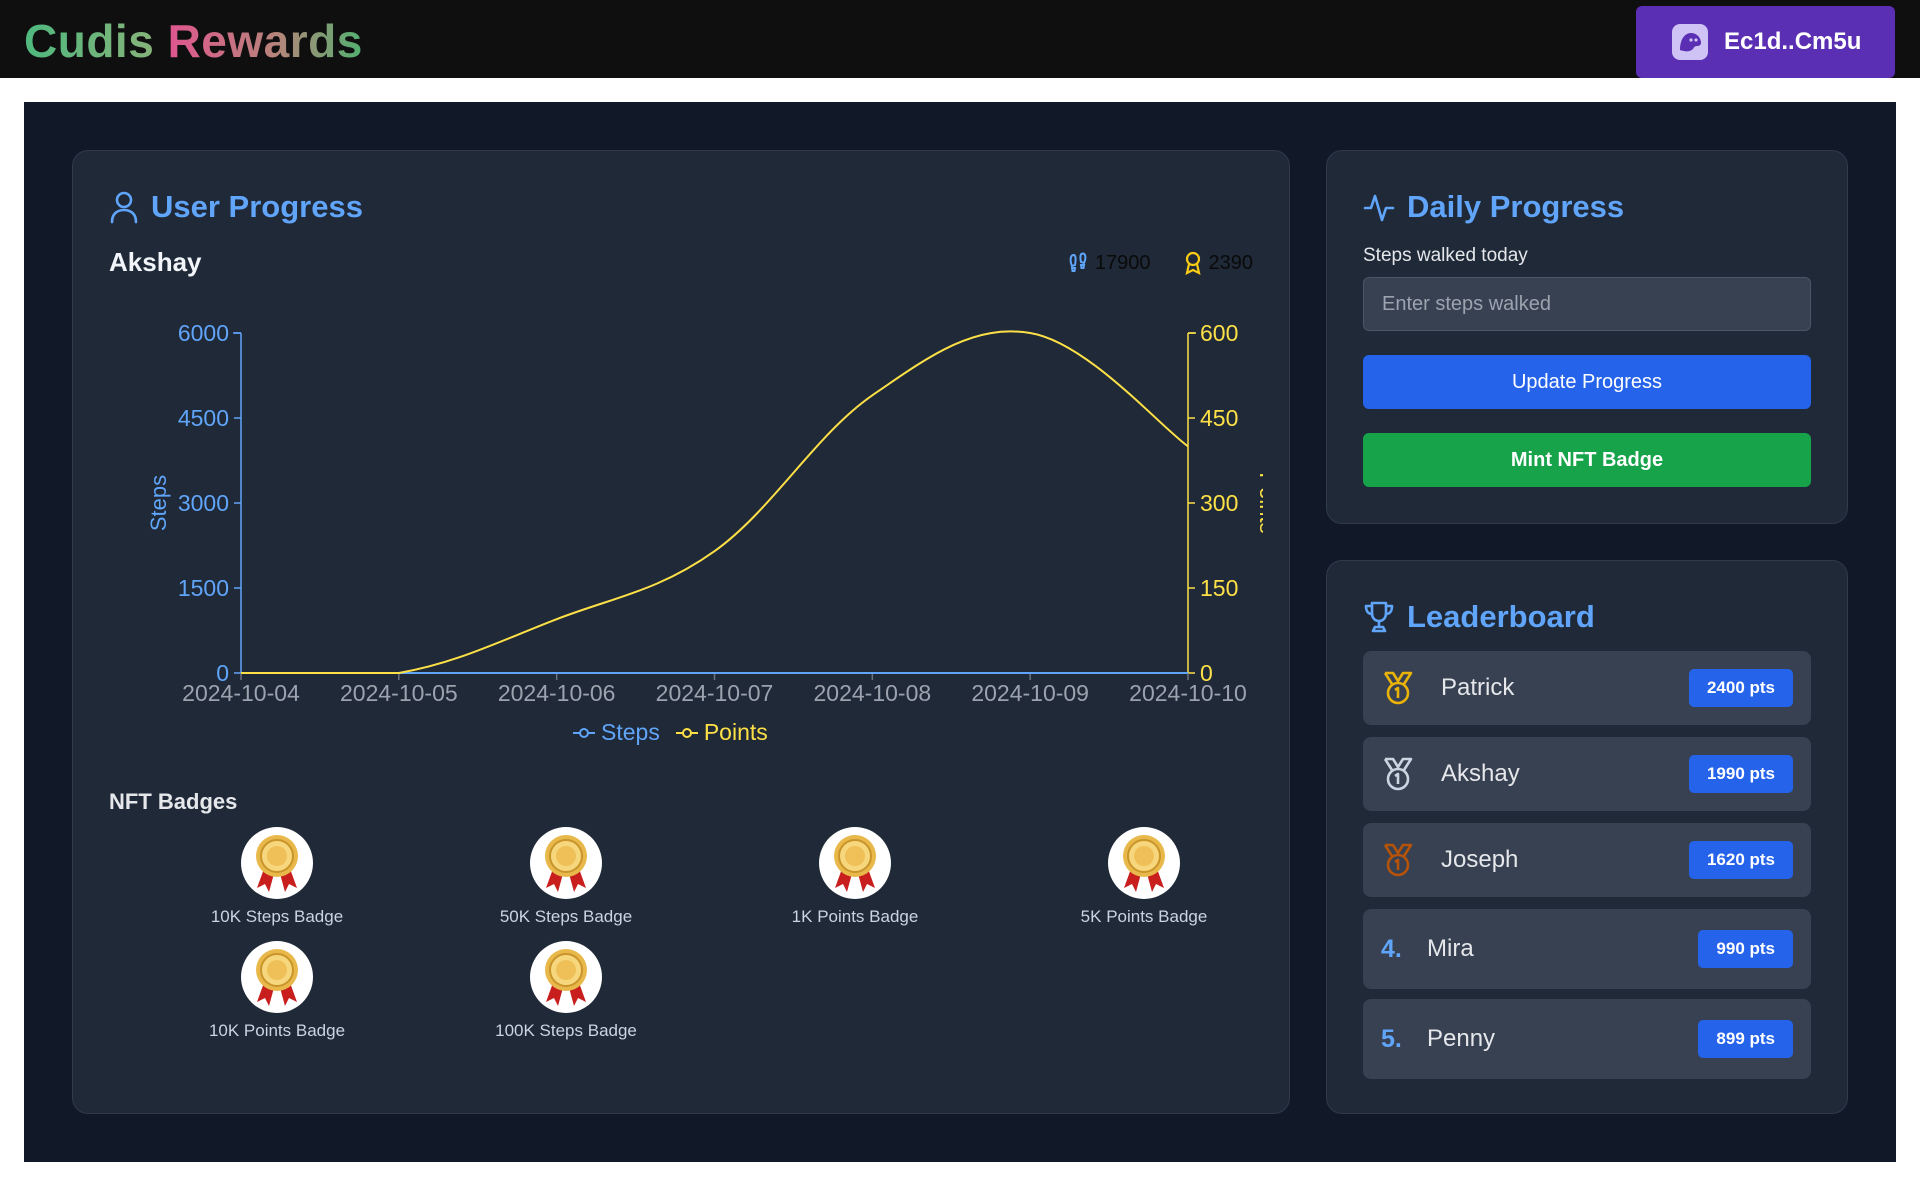 The width and height of the screenshot is (1920, 1186). What do you see at coordinates (1480, 859) in the screenshot?
I see `leaderboard-name: Joseph` at bounding box center [1480, 859].